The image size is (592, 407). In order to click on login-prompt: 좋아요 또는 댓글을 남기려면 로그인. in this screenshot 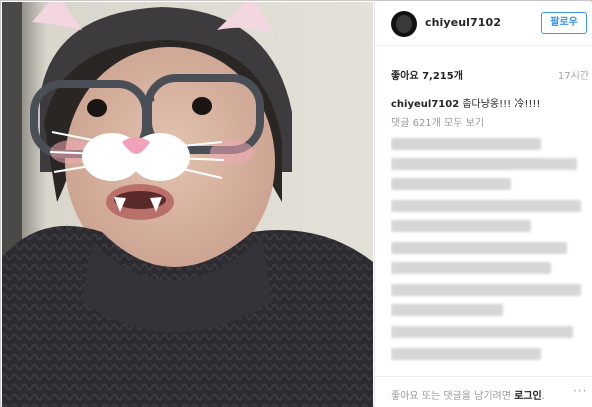, I will do `click(468, 394)`.